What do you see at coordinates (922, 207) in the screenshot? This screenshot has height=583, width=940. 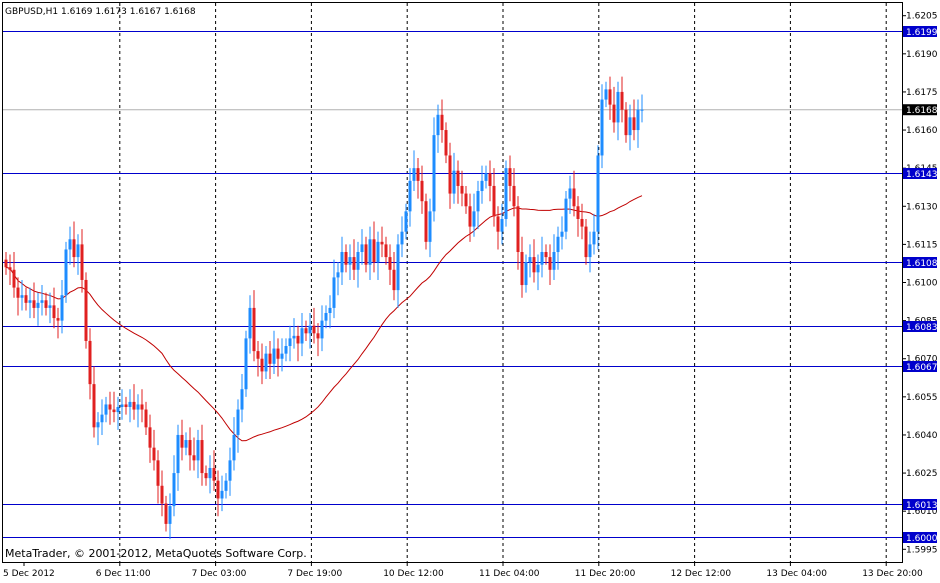 I see `y-tick-label: 1.6130` at bounding box center [922, 207].